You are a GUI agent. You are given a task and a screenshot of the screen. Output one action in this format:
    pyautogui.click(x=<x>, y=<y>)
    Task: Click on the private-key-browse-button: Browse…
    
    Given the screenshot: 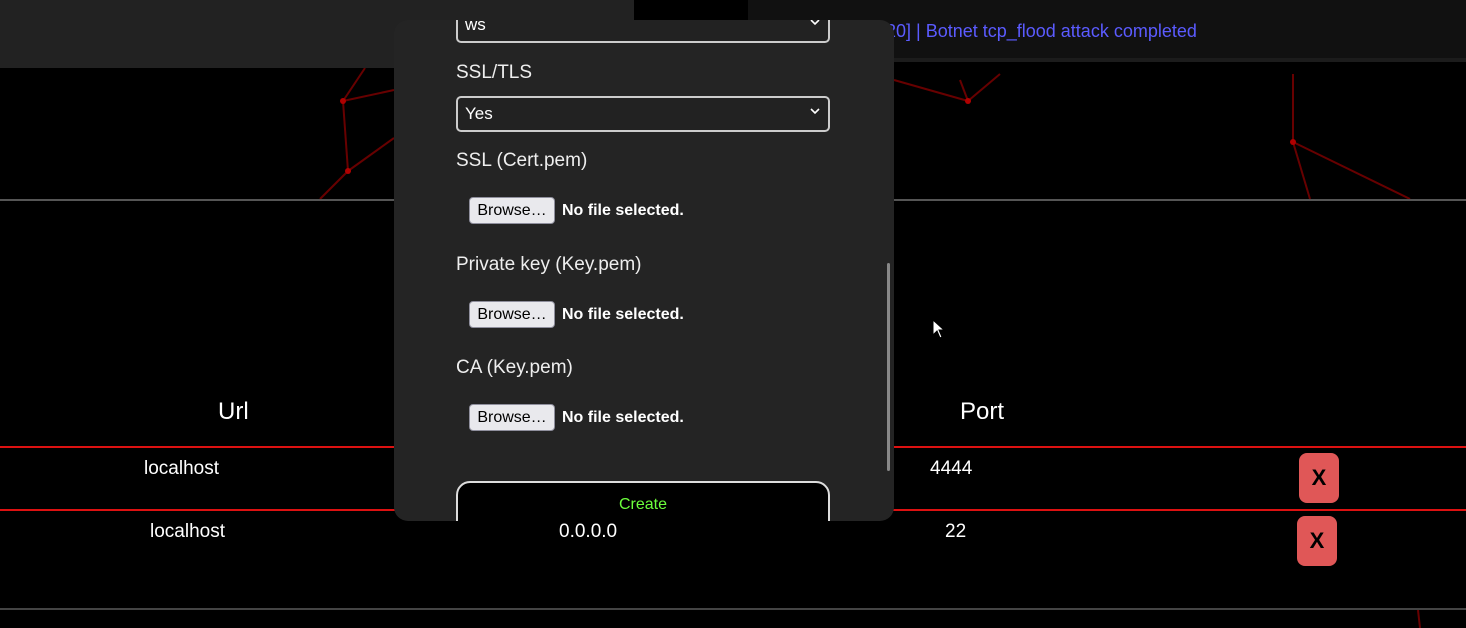 What is the action you would take?
    pyautogui.click(x=512, y=314)
    